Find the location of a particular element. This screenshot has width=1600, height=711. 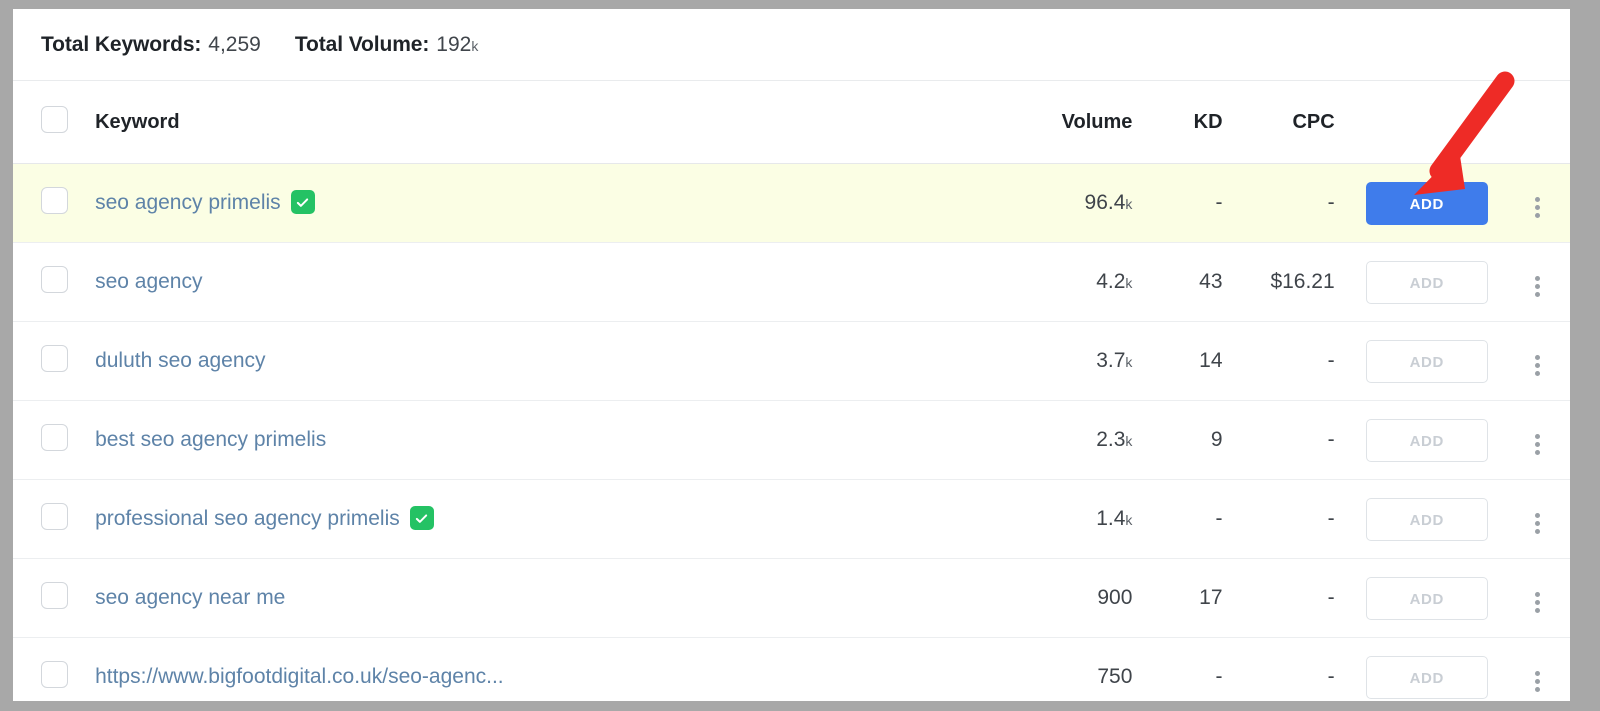

table-row: seo agency 4.2k 43 $16.21 ADD is located at coordinates (791, 282).